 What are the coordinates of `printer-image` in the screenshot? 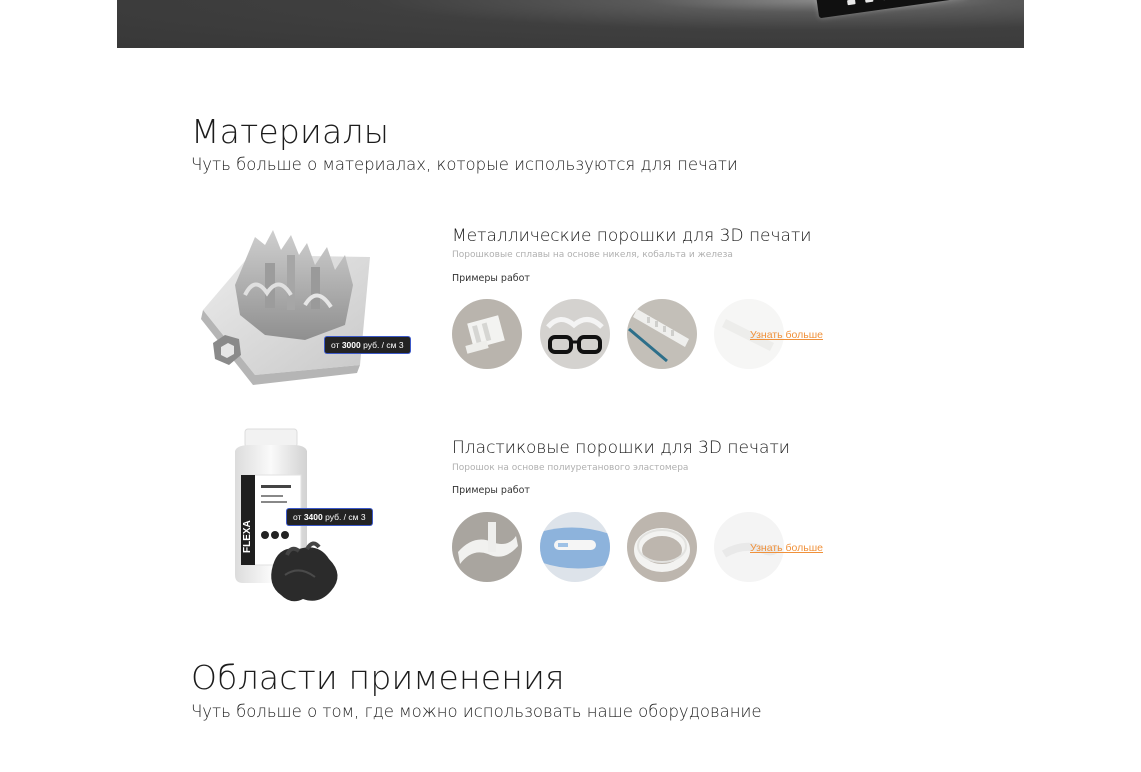 It's located at (892, 9).